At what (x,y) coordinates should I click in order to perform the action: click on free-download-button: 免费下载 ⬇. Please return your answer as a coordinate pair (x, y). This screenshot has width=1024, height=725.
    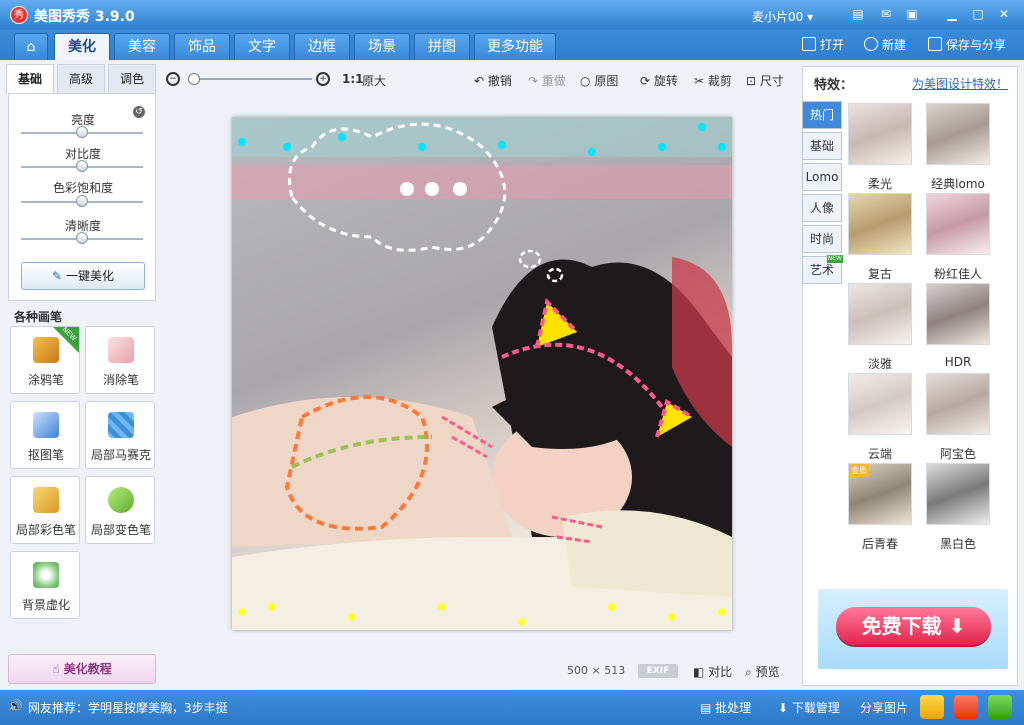
    Looking at the image, I should click on (913, 626).